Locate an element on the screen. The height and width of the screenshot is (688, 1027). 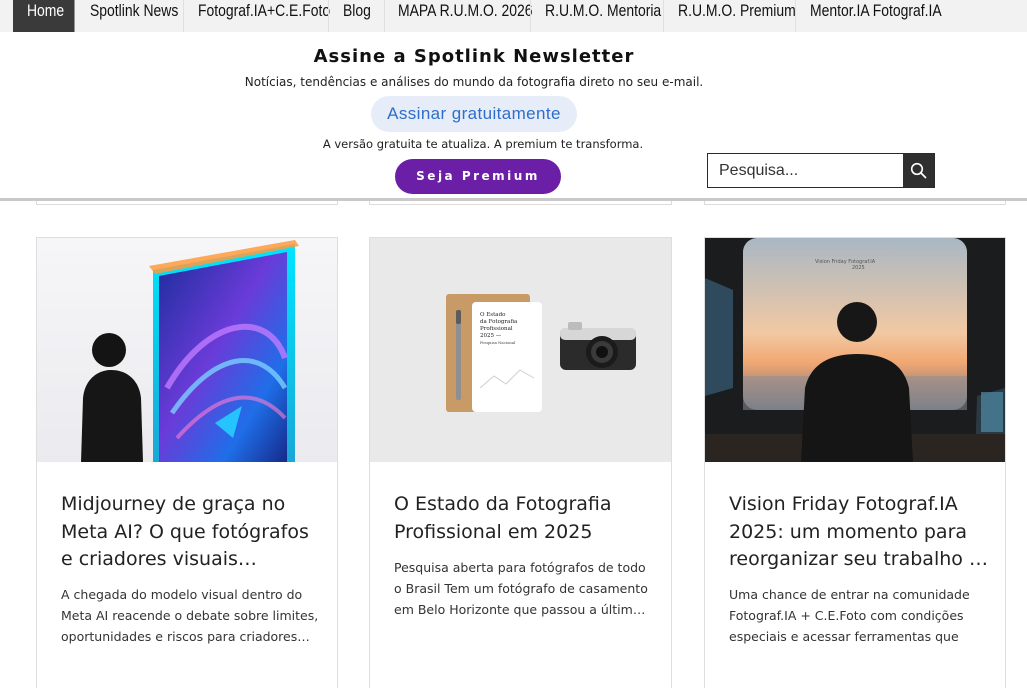
nav-item-label: Mentor.IA Fotograf.IA is located at coordinates (876, 10).